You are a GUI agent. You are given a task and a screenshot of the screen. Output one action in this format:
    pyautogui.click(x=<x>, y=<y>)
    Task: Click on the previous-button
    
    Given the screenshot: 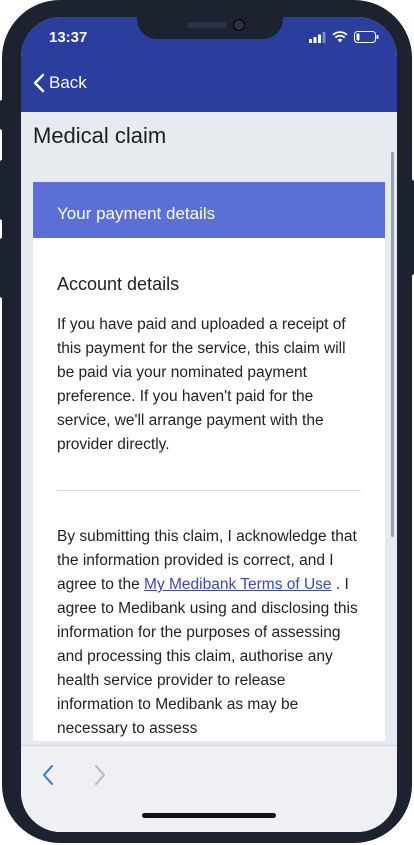 What is the action you would take?
    pyautogui.click(x=48, y=775)
    